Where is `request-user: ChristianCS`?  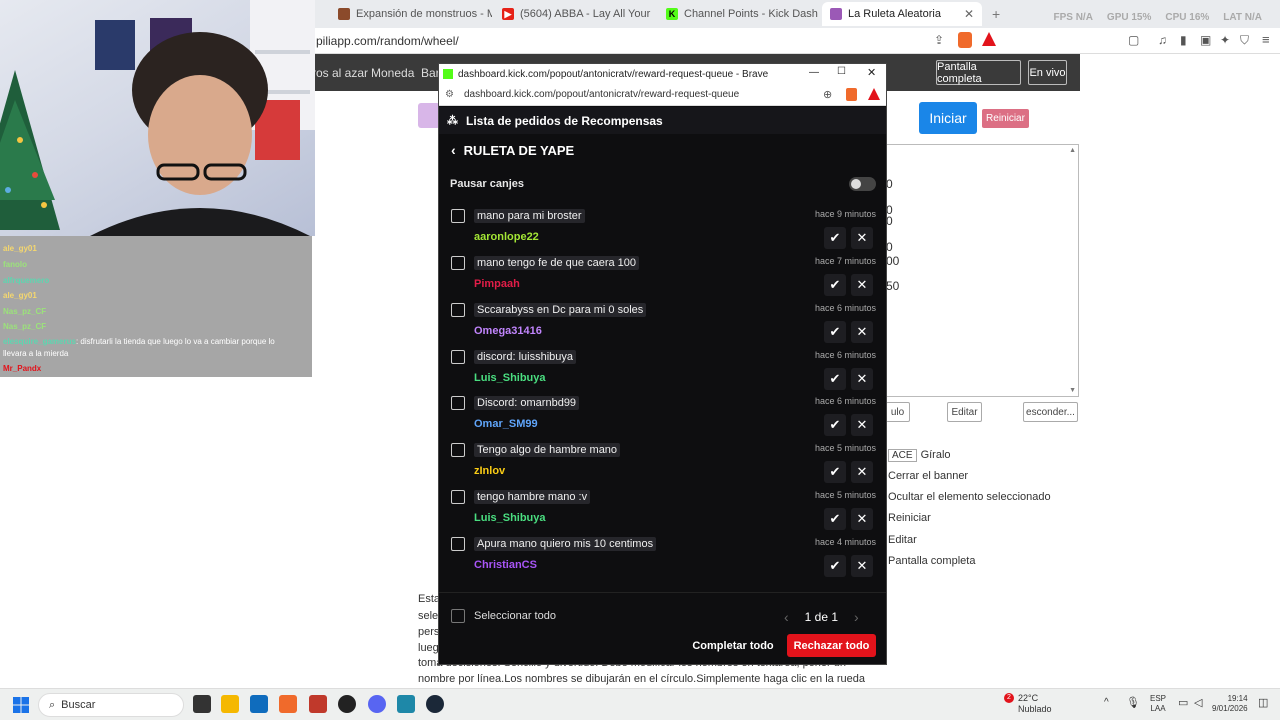 request-user: ChristianCS is located at coordinates (505, 565).